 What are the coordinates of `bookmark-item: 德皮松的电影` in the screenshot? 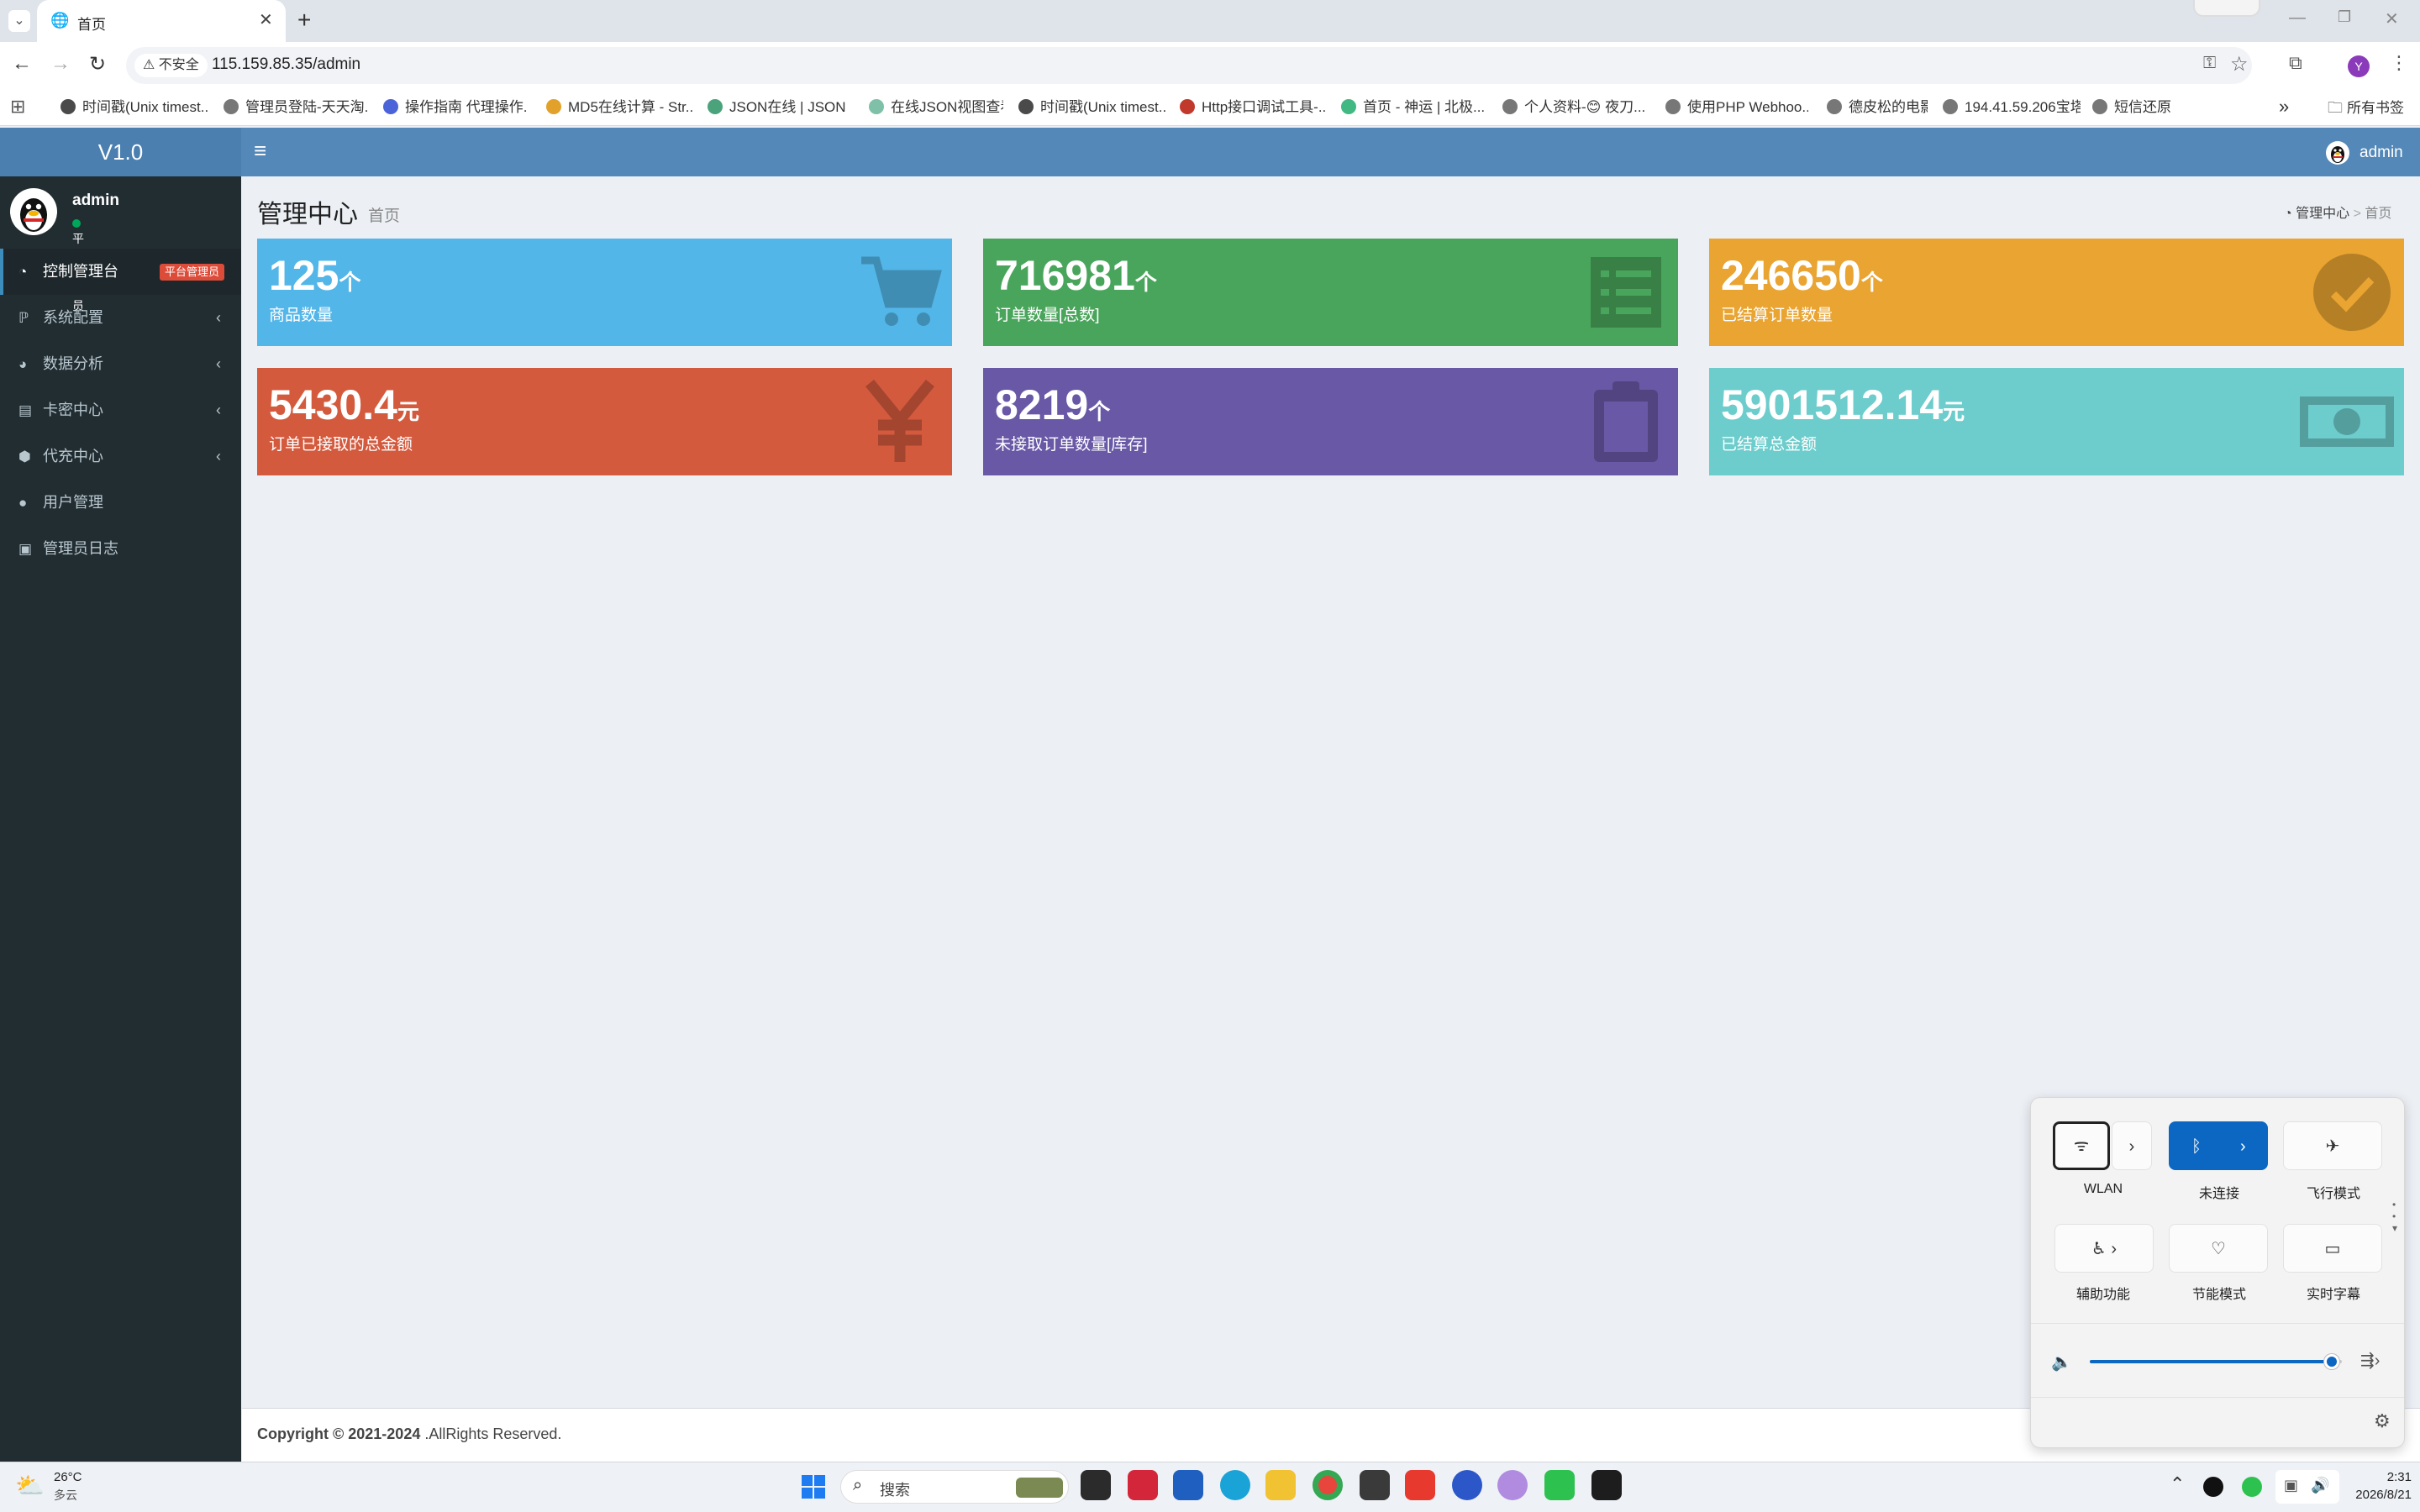 It's located at (1877, 107).